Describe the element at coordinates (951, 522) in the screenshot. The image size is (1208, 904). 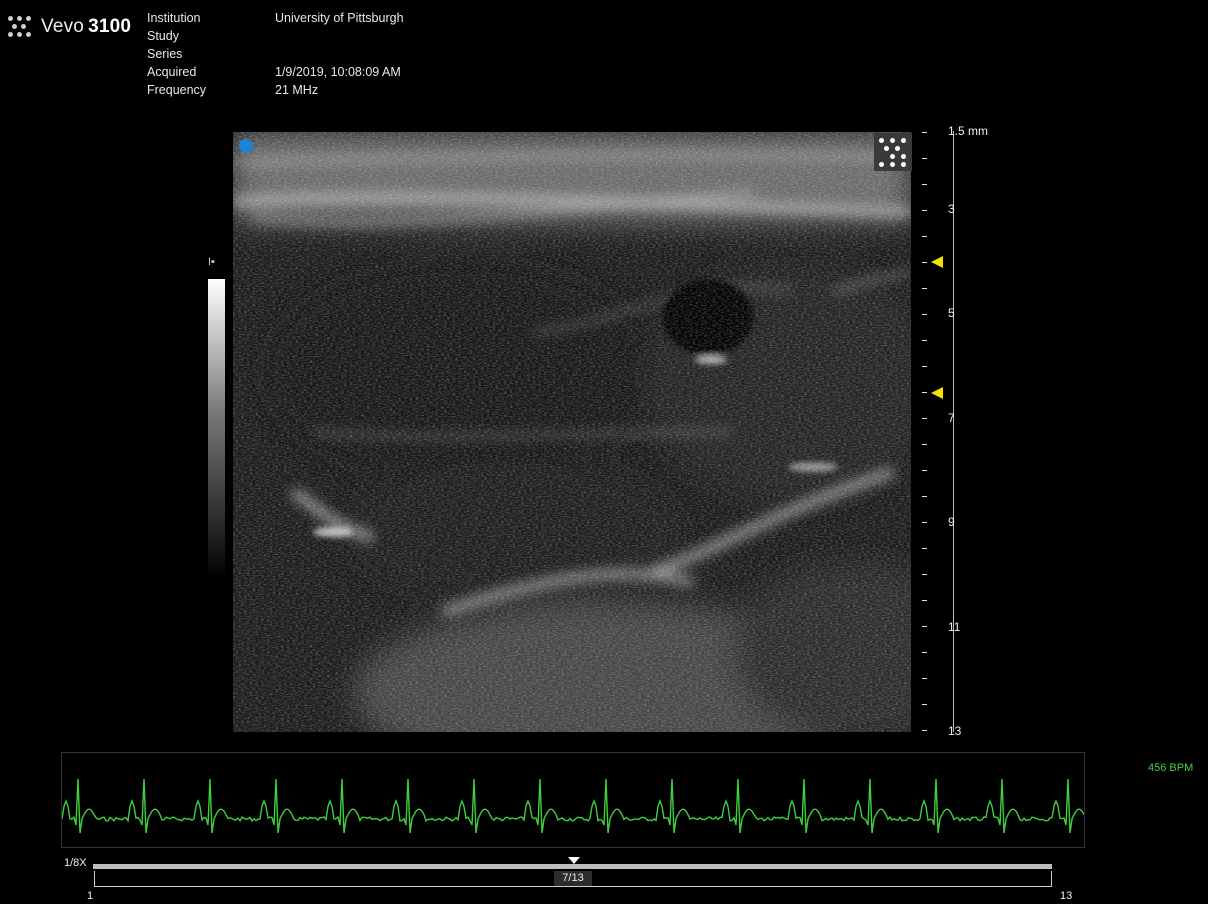
I see `depth-label: 9` at that location.